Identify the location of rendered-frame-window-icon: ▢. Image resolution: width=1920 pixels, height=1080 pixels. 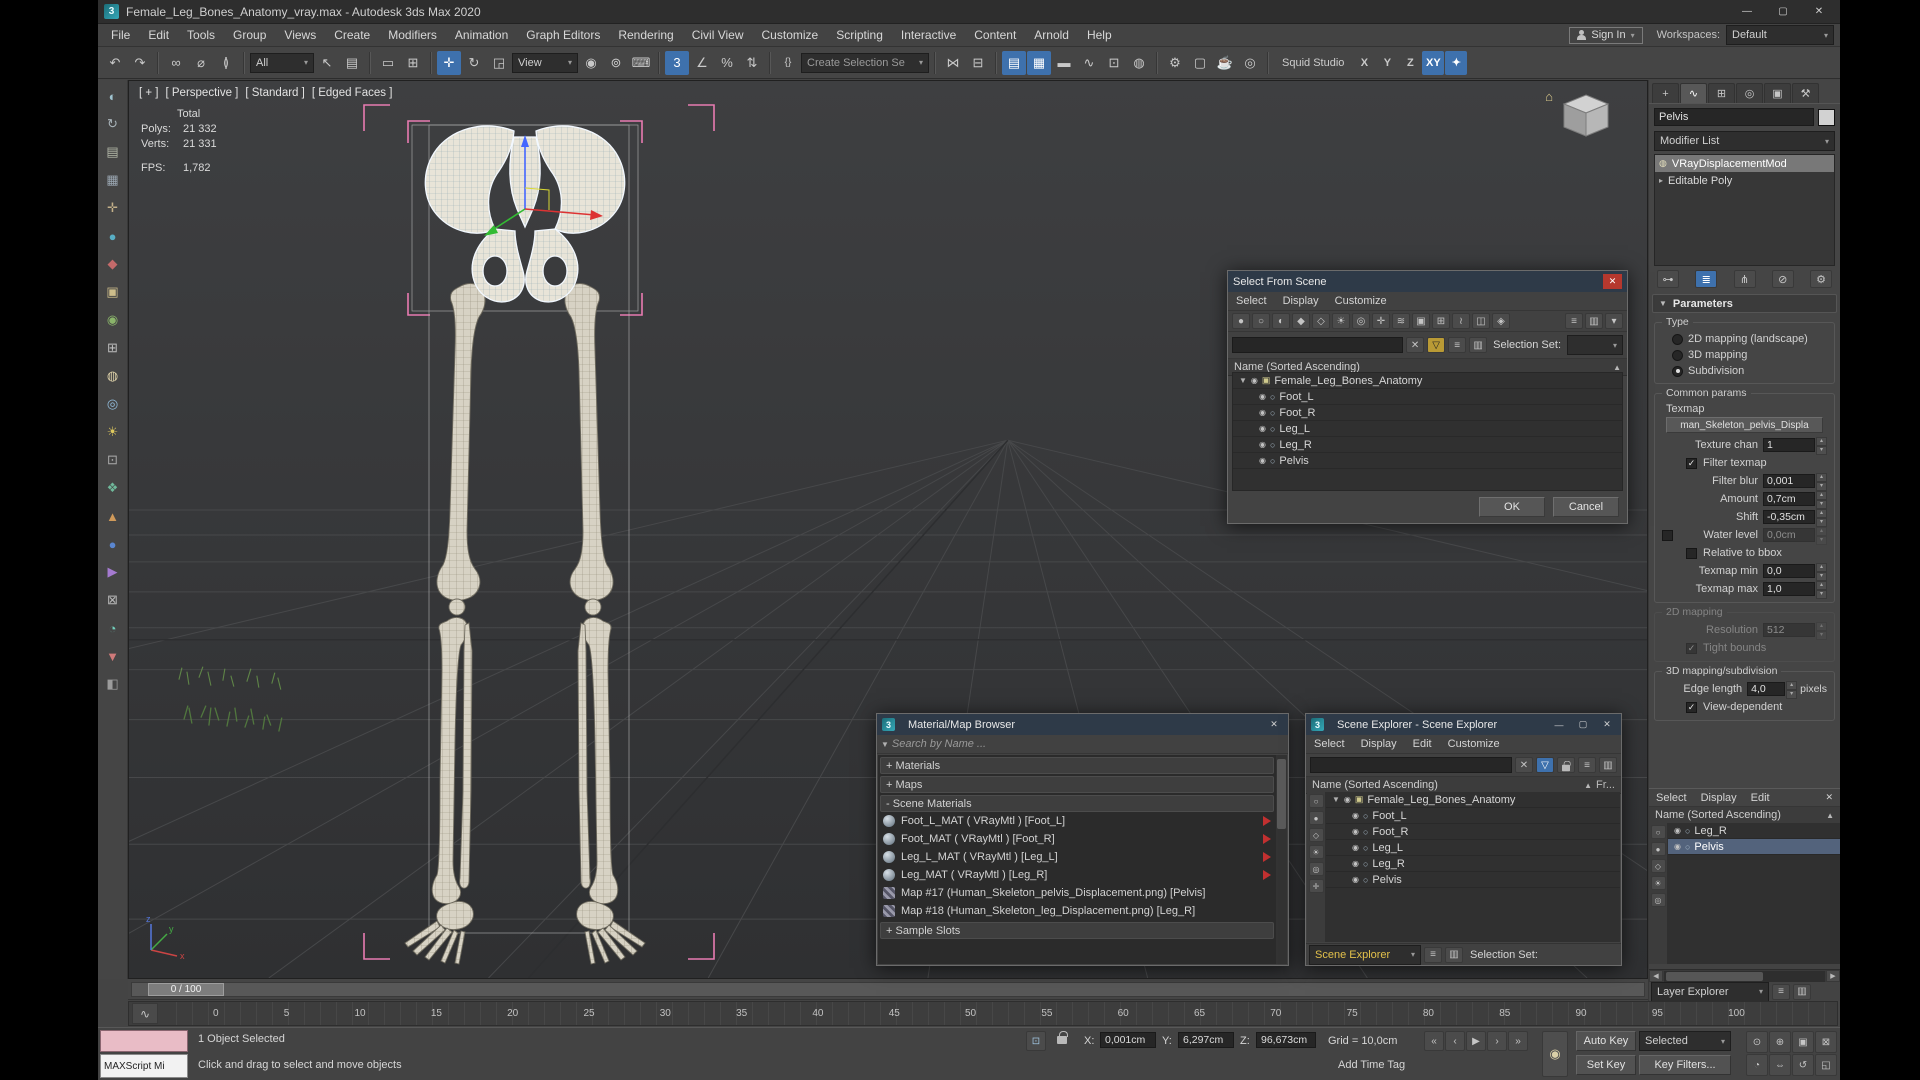
(1200, 63).